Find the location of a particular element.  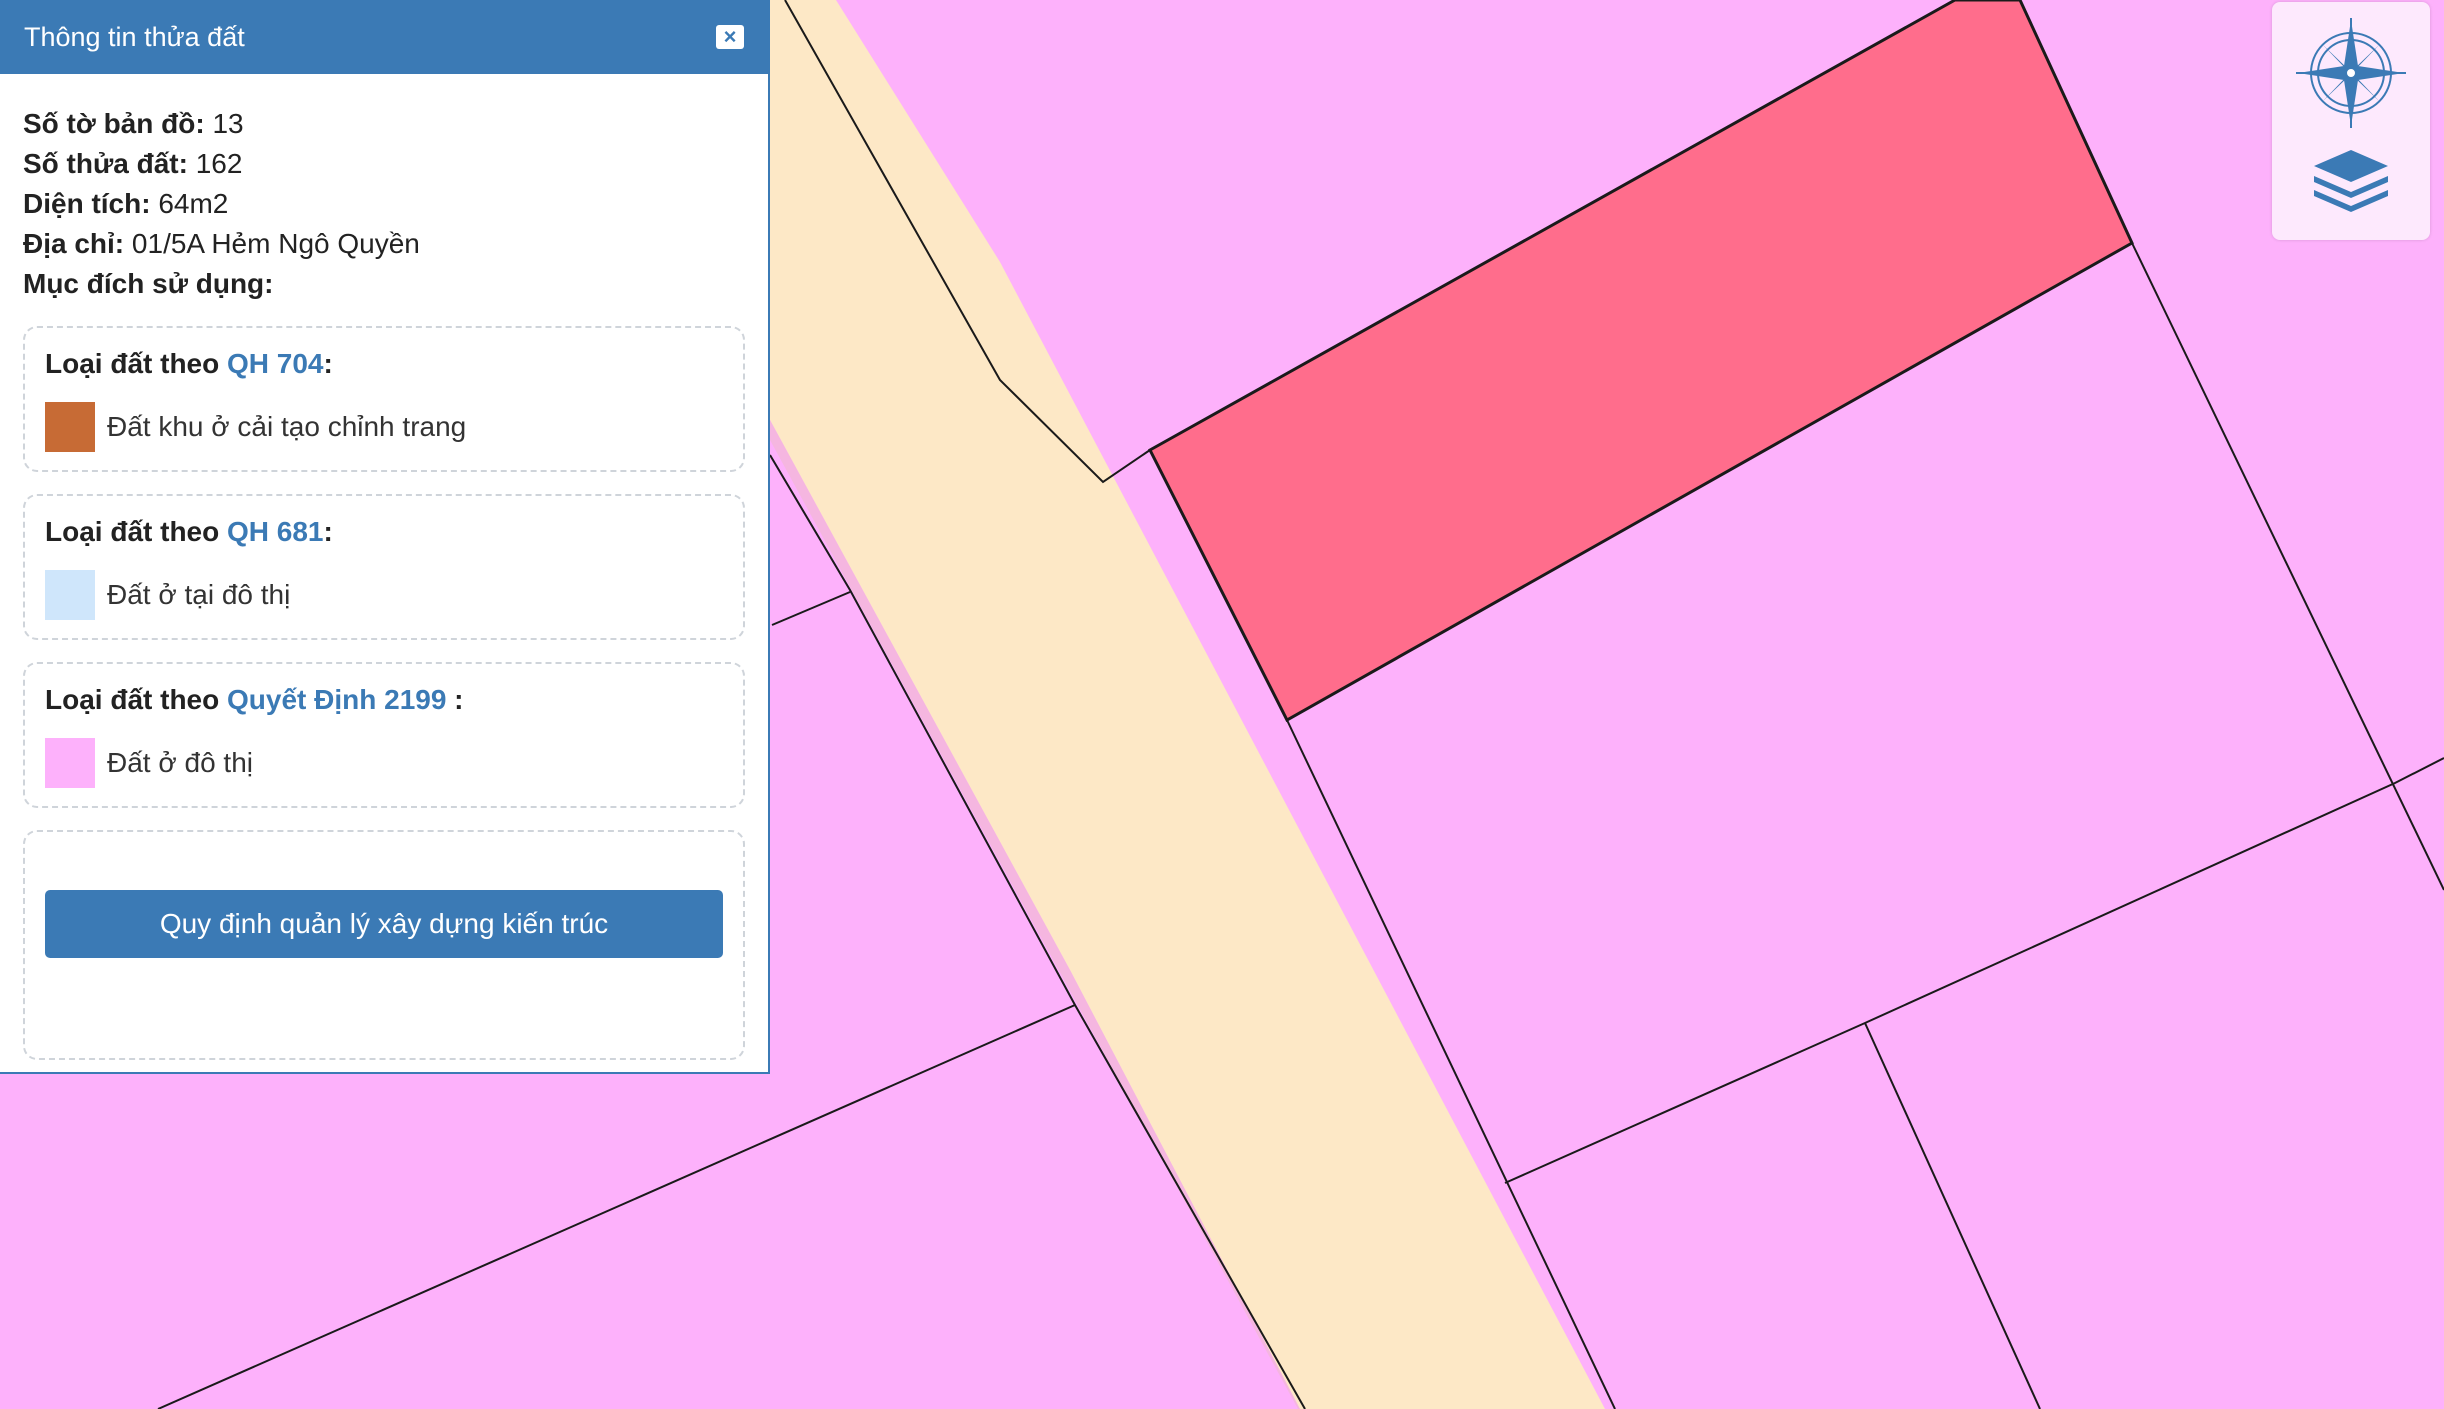

parcel-number: Số thửa đất: 162 is located at coordinates (384, 164).